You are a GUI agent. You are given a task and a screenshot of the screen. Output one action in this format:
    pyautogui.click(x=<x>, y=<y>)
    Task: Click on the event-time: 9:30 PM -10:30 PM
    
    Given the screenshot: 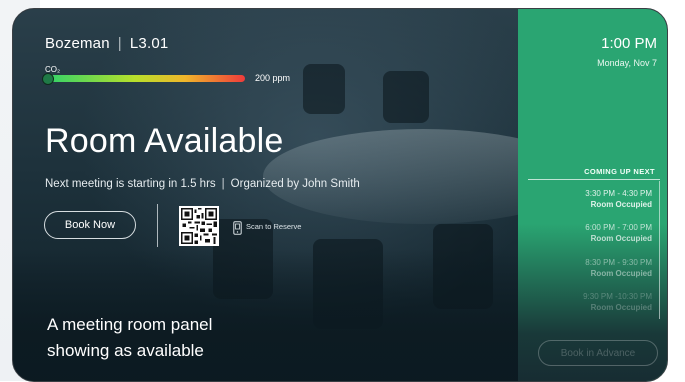 What is the action you would take?
    pyautogui.click(x=617, y=296)
    